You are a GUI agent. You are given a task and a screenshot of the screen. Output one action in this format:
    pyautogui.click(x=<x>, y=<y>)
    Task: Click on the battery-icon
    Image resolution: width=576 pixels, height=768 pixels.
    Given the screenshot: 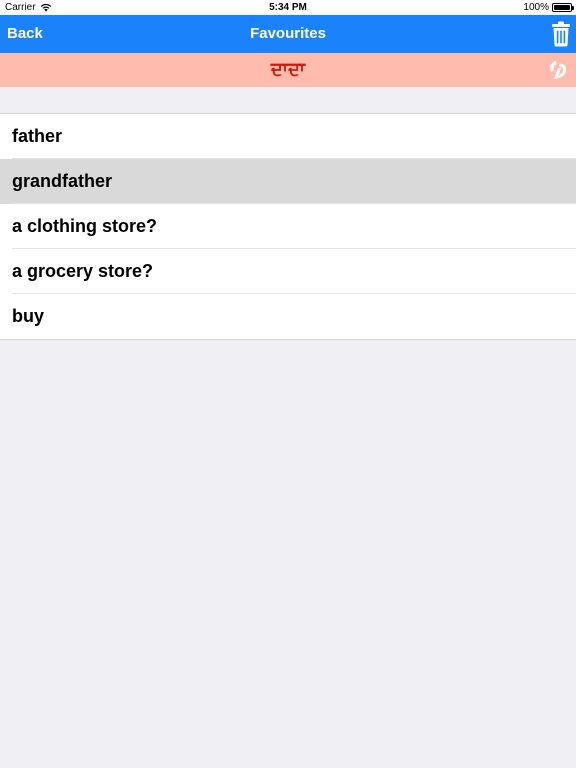 What is the action you would take?
    pyautogui.click(x=563, y=7)
    